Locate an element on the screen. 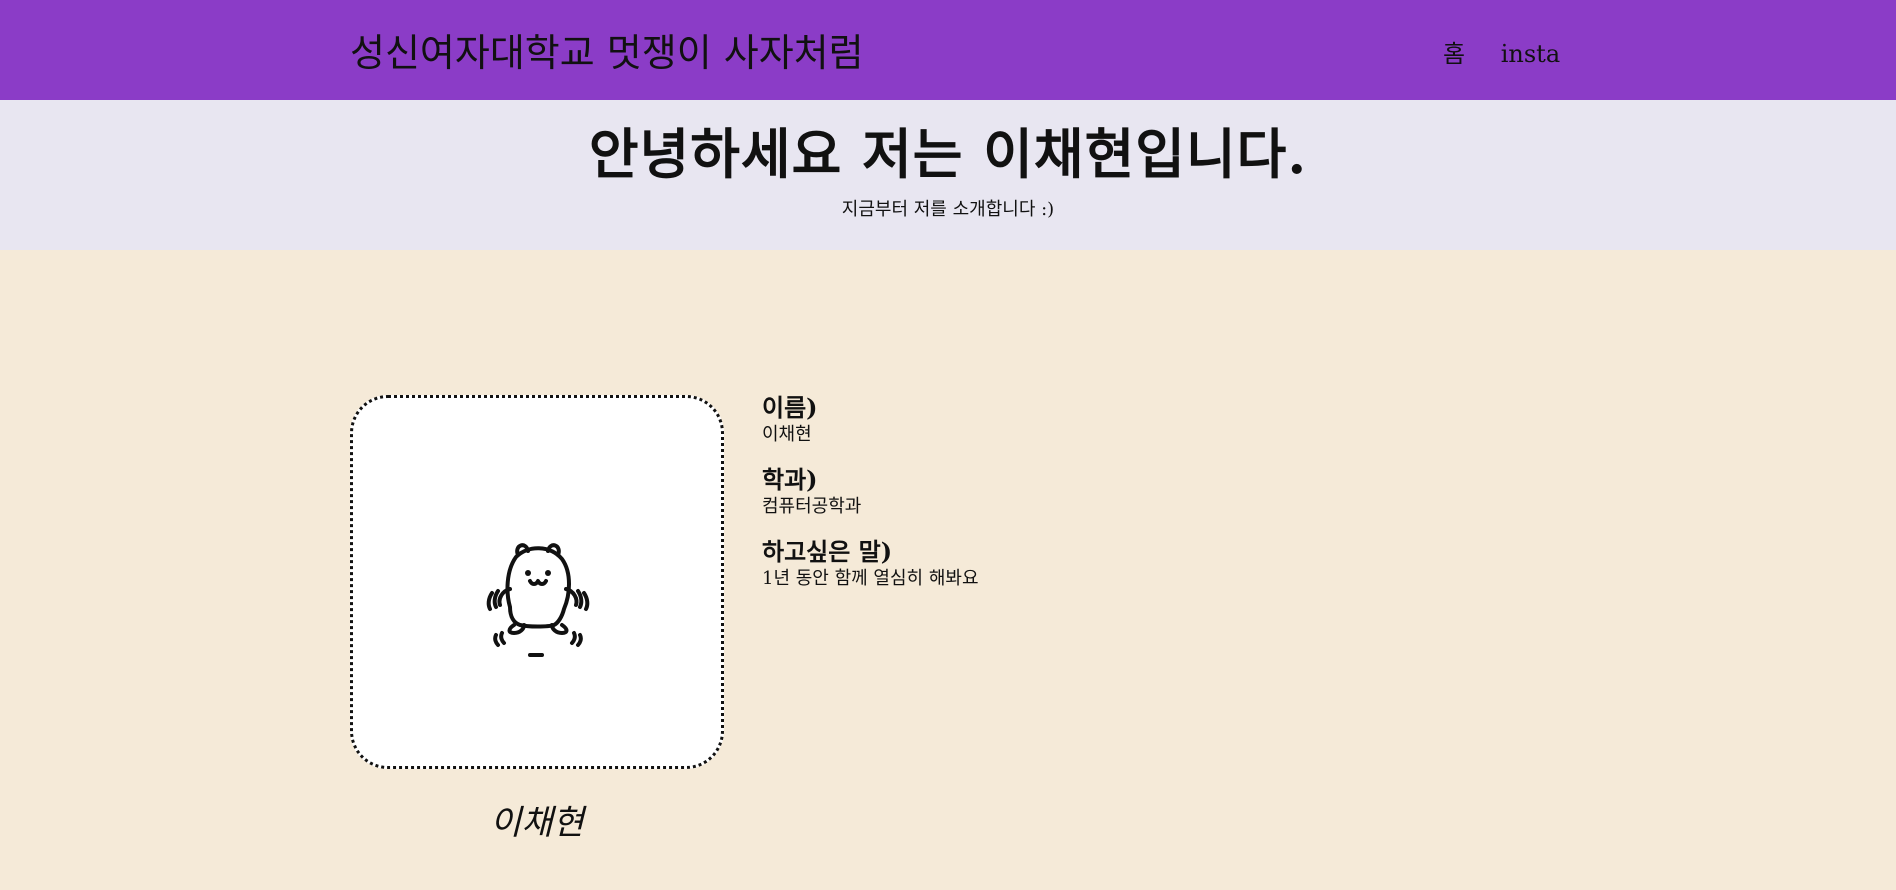 The width and height of the screenshot is (1896, 890). photo-caption: 이채현 is located at coordinates (537, 823).